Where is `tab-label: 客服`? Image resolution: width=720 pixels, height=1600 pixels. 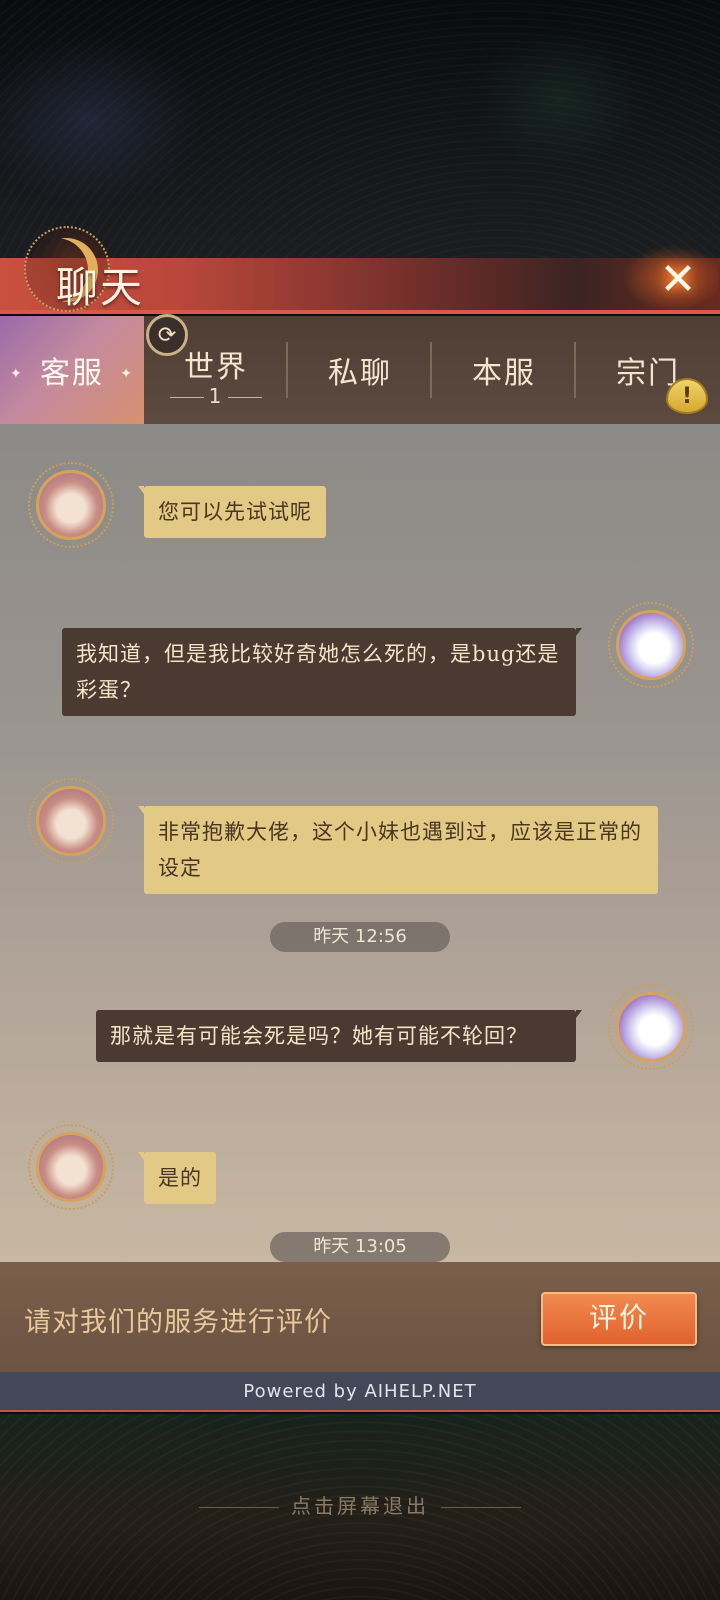
tab-label: 客服 is located at coordinates (72, 373).